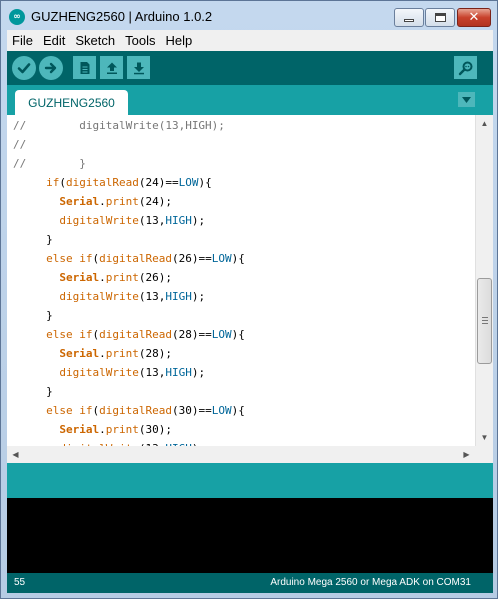 The height and width of the screenshot is (599, 498). I want to click on maximize-button, so click(440, 17).